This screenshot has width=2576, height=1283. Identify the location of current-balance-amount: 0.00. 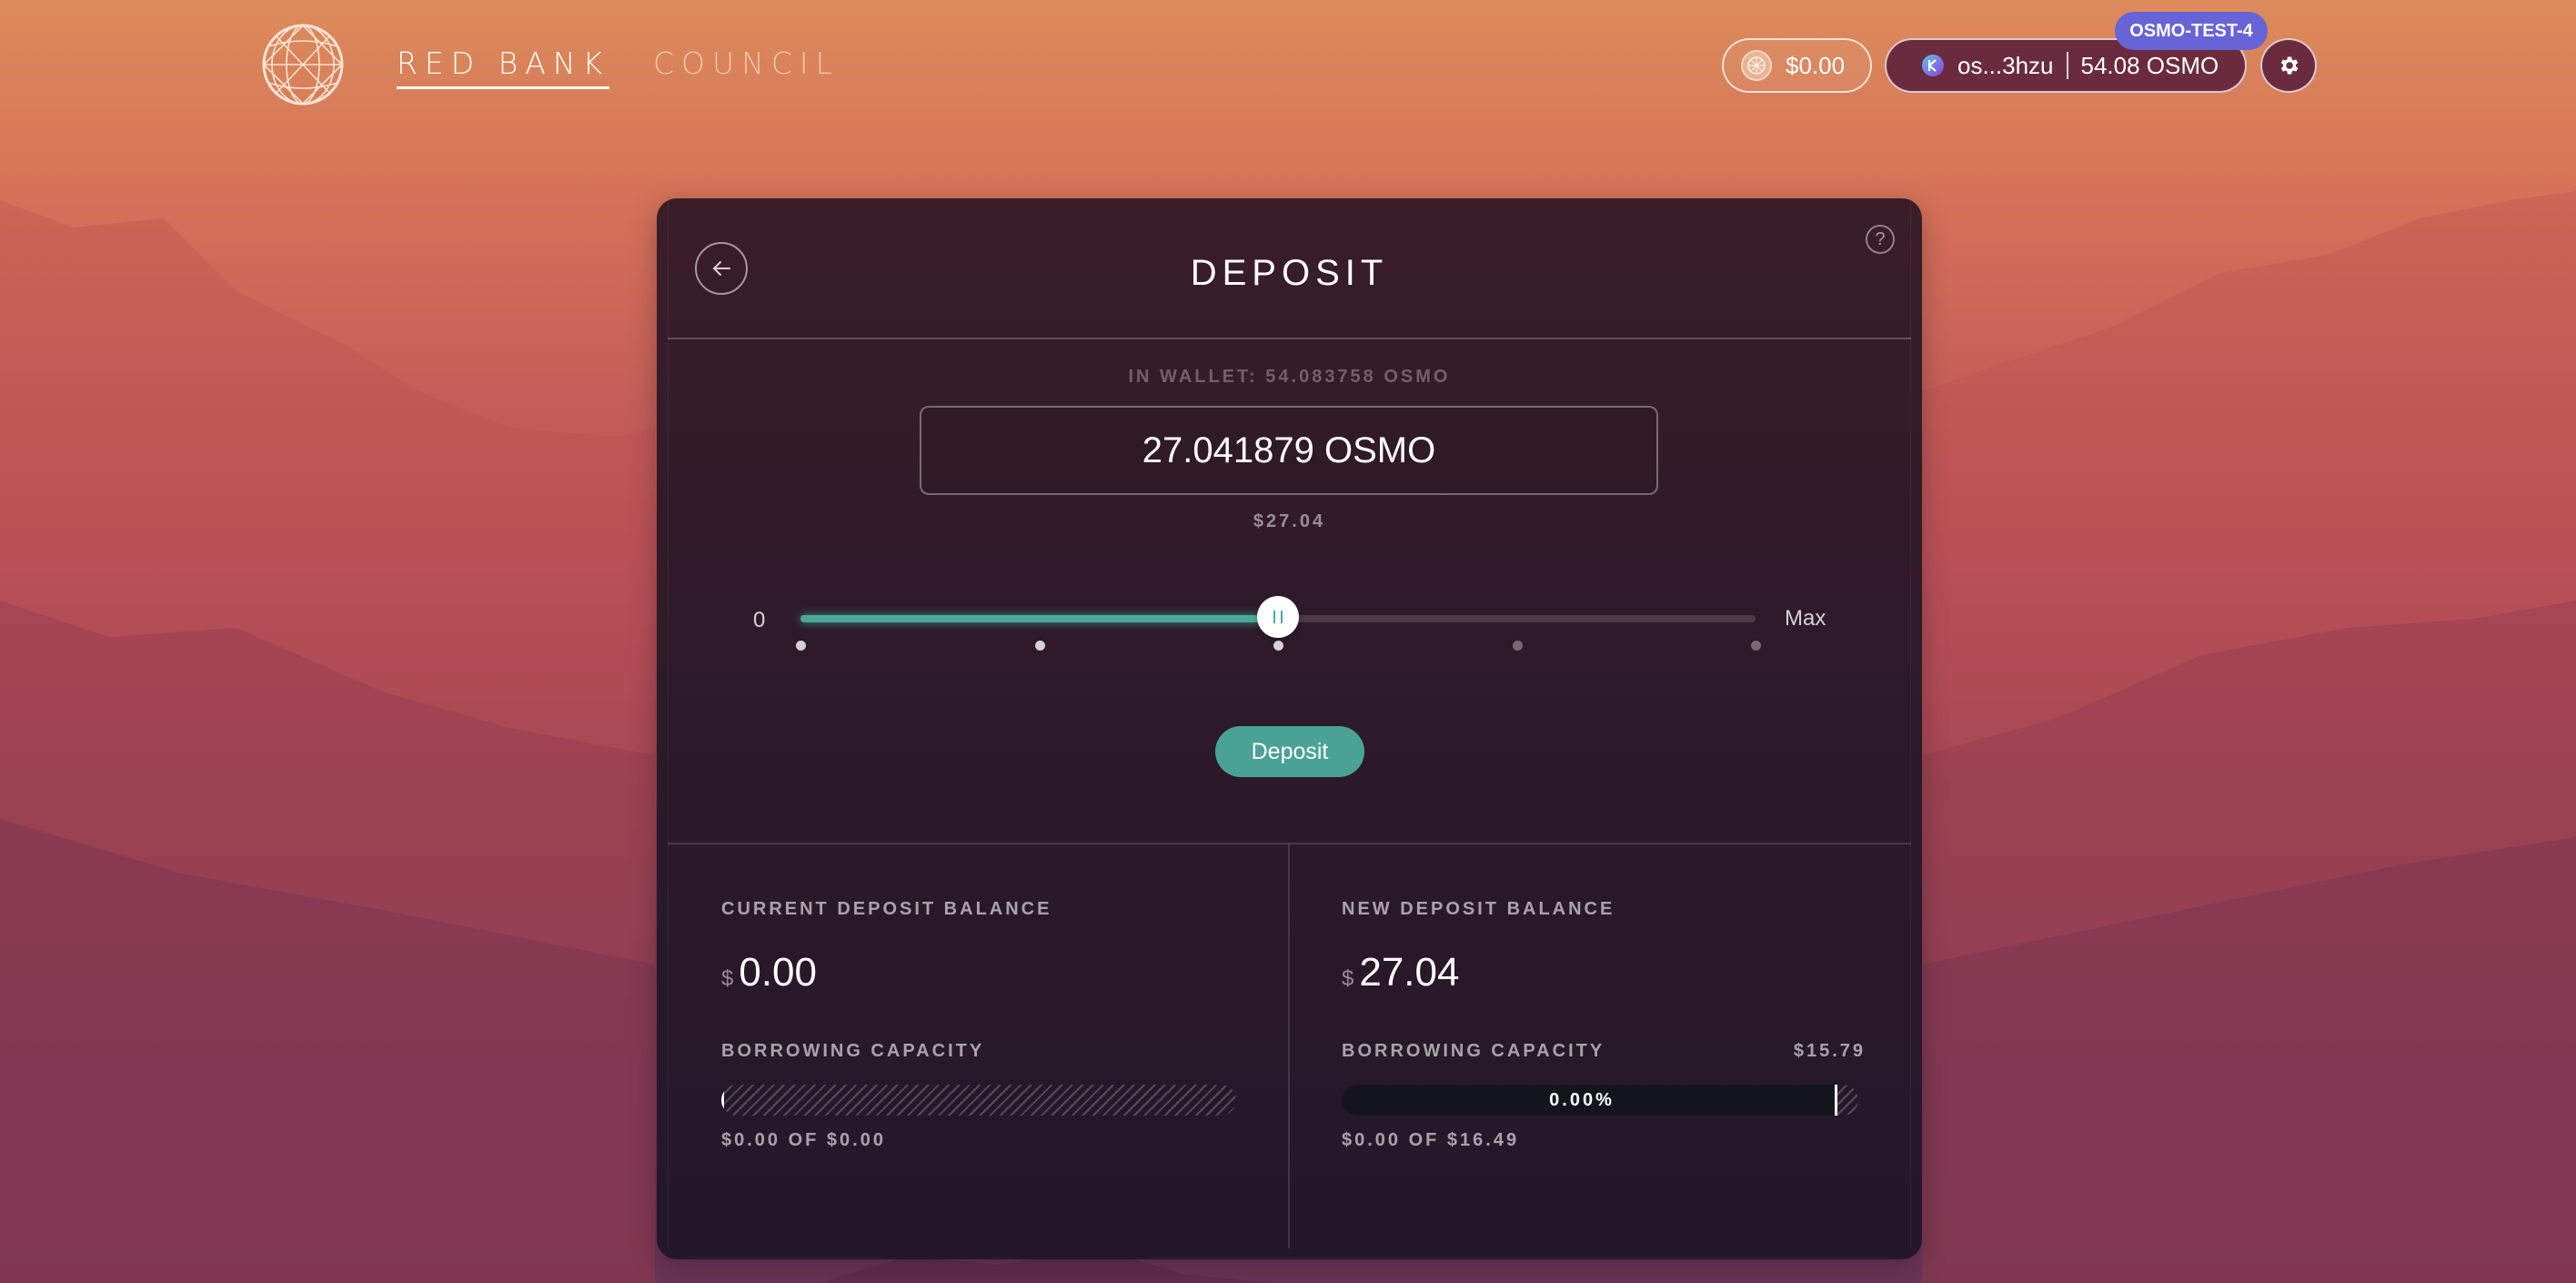
(778, 973).